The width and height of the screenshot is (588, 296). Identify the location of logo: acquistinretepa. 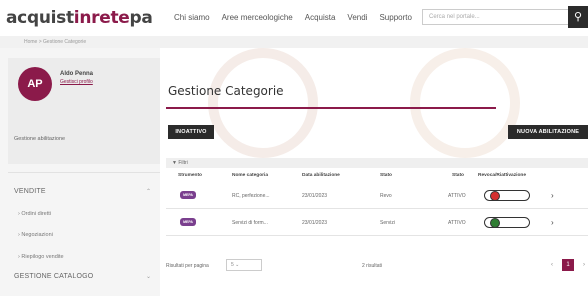
(79, 18).